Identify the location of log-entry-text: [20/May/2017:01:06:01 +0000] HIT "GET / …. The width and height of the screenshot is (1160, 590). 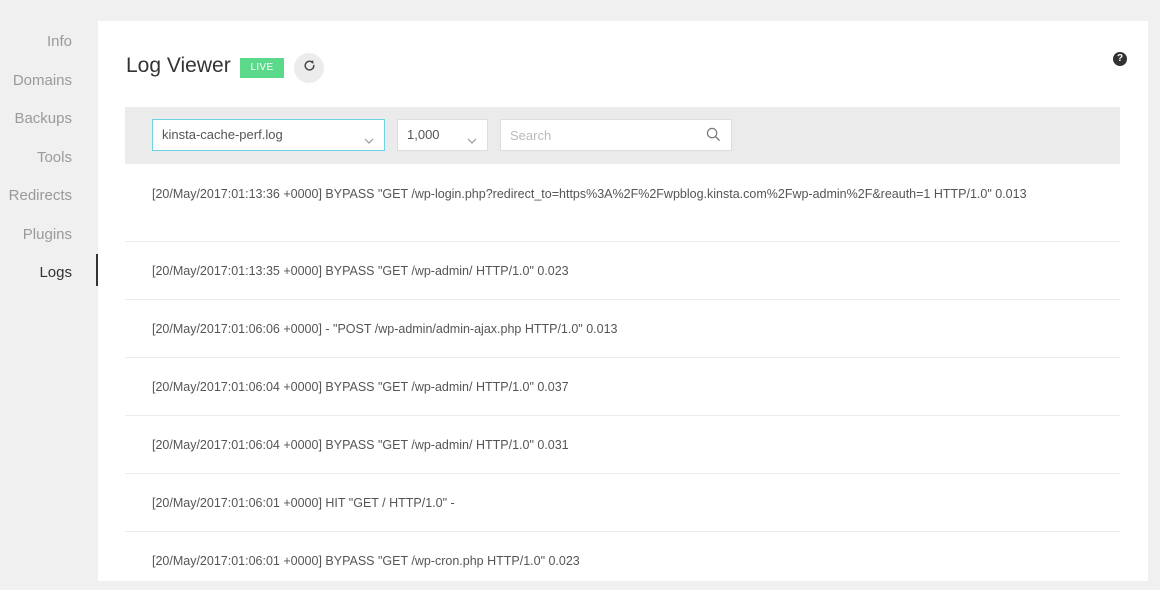
(303, 503).